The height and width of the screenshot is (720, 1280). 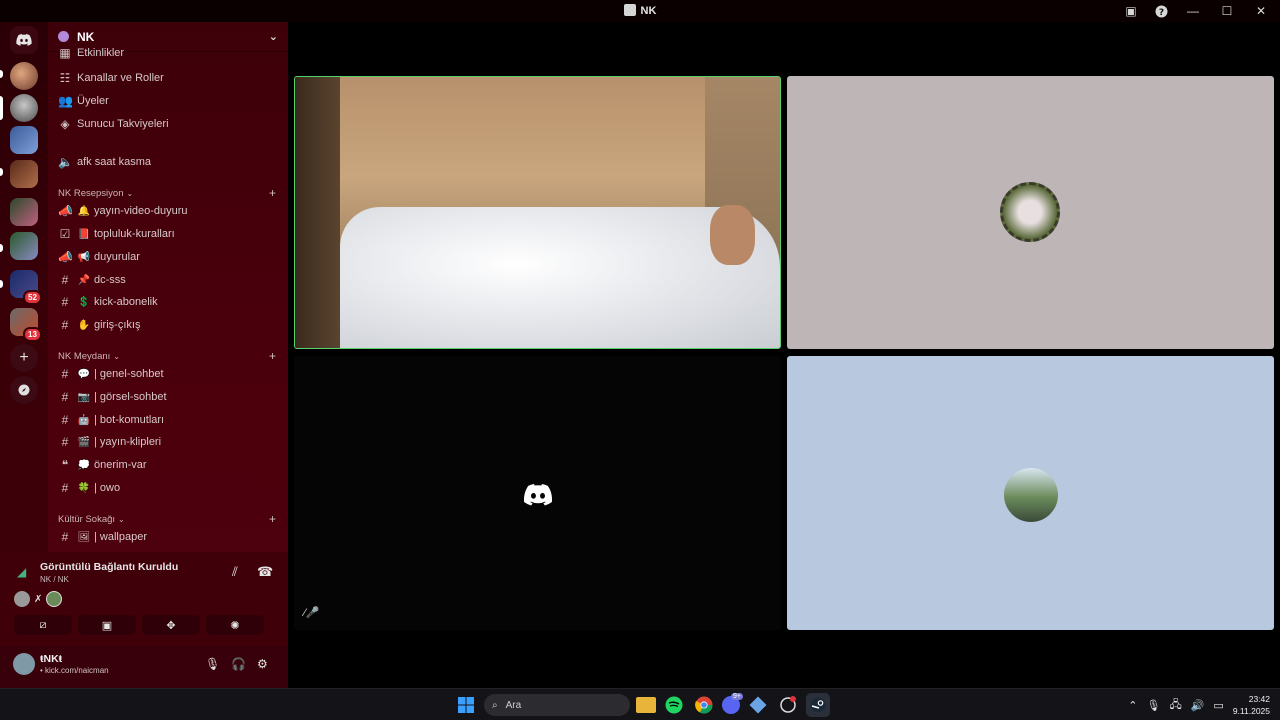 What do you see at coordinates (646, 705) in the screenshot?
I see `file-explorer-icon` at bounding box center [646, 705].